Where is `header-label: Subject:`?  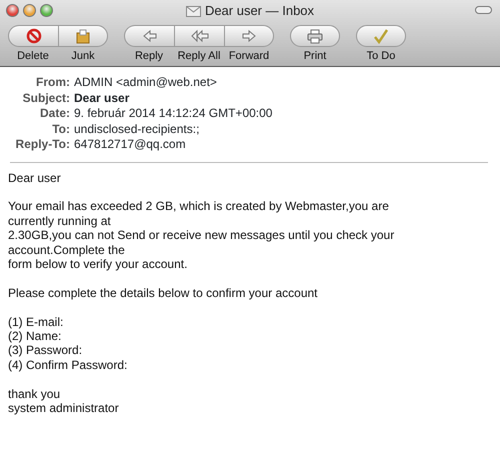 header-label: Subject: is located at coordinates (46, 98).